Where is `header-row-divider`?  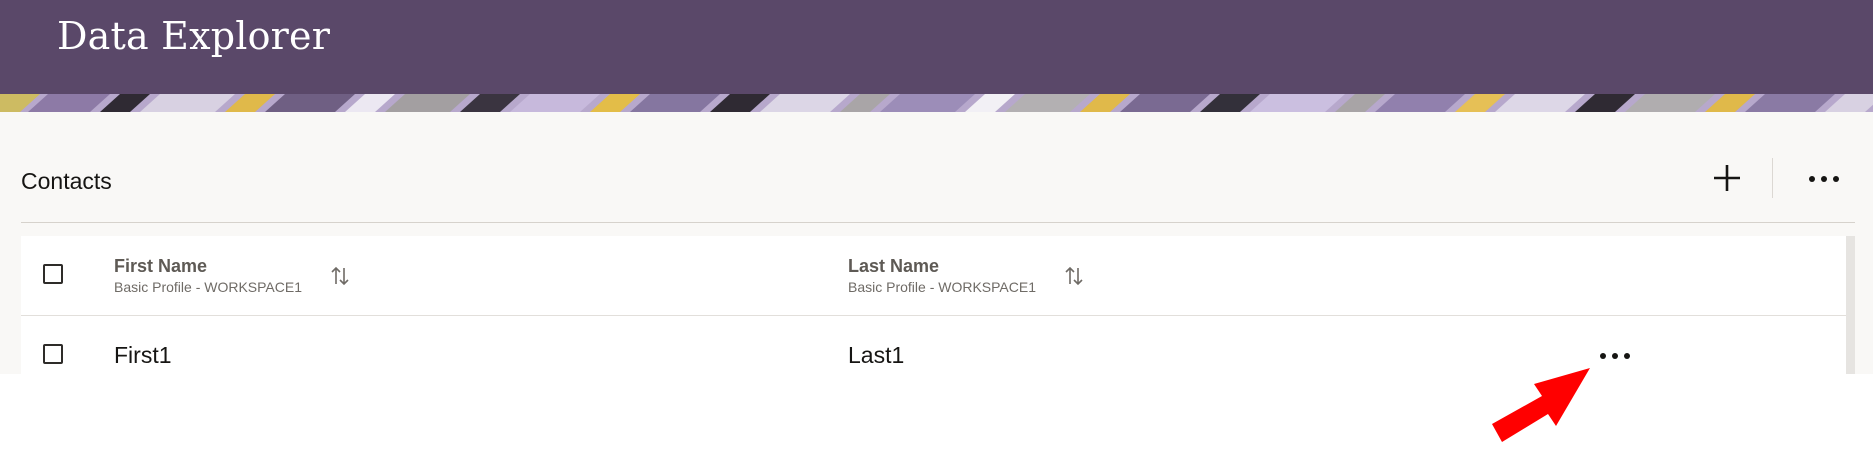
header-row-divider is located at coordinates (933, 315).